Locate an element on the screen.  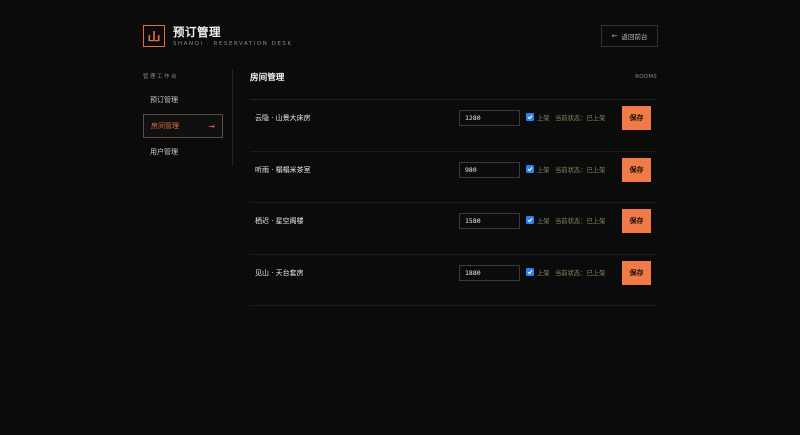
logo is located at coordinates (154, 36).